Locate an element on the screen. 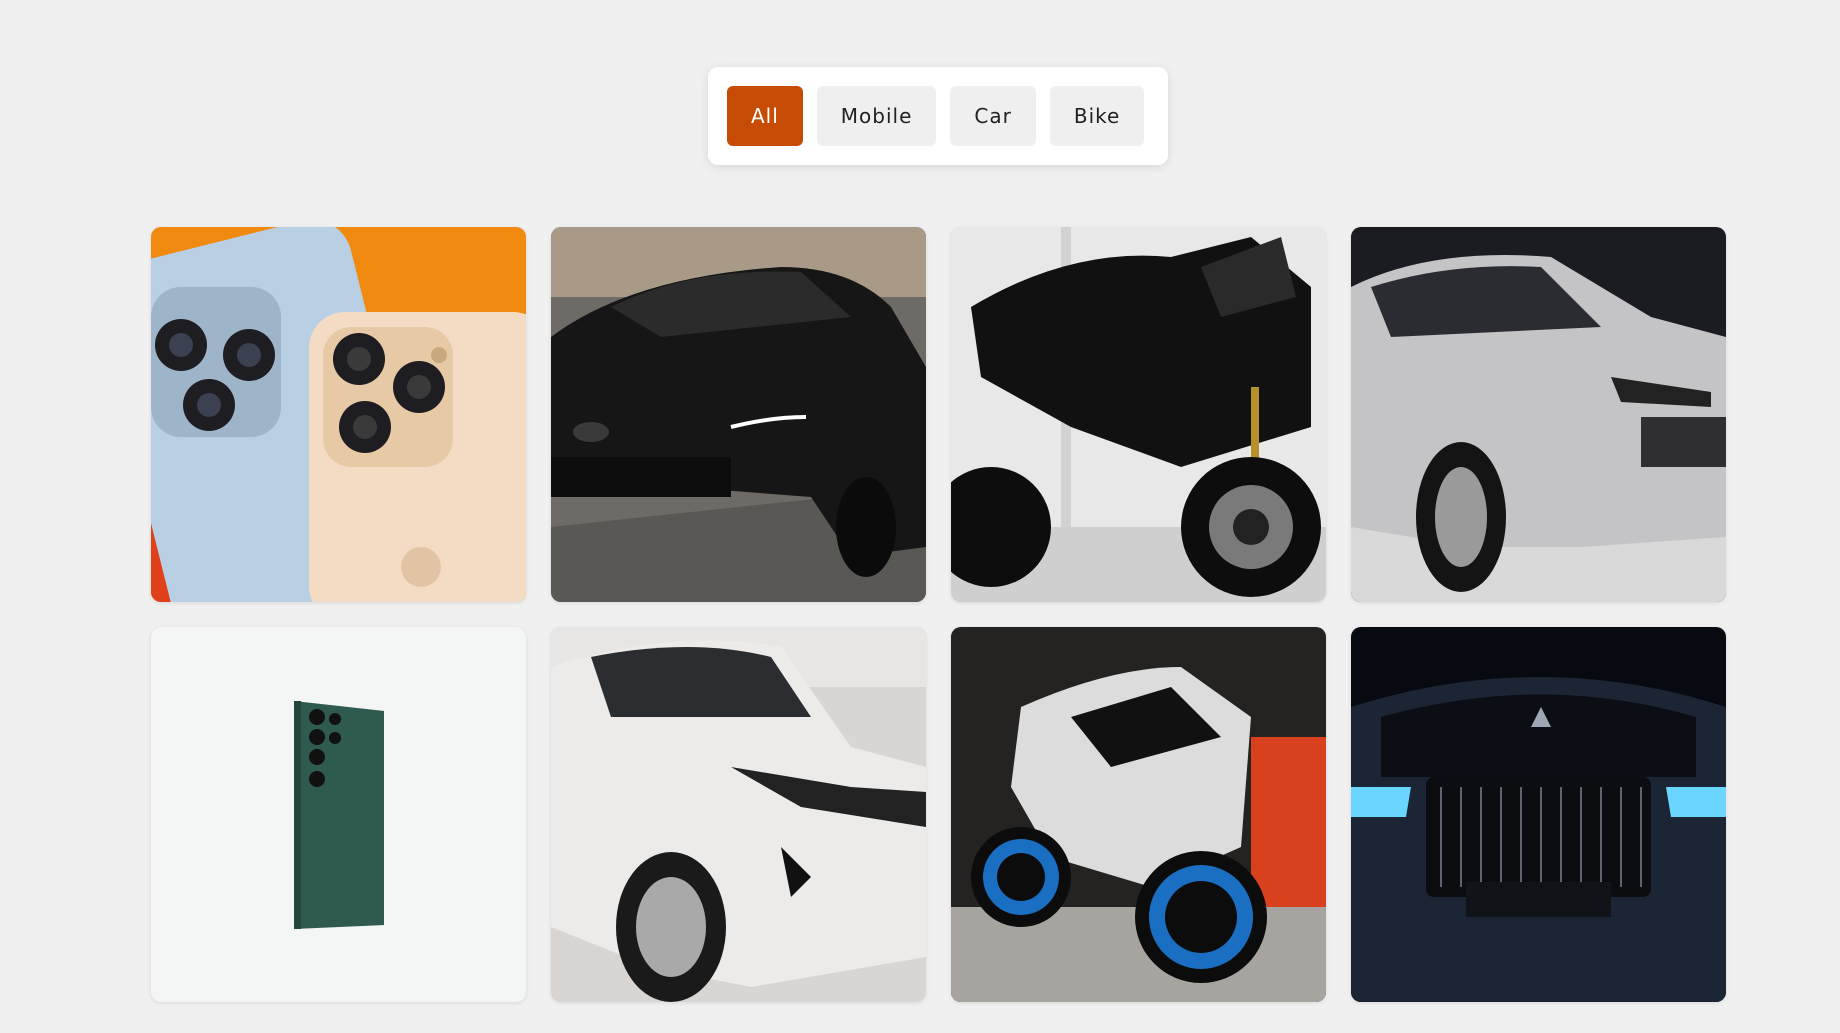 The width and height of the screenshot is (1840, 1033). black-bike-image is located at coordinates (1138, 414).